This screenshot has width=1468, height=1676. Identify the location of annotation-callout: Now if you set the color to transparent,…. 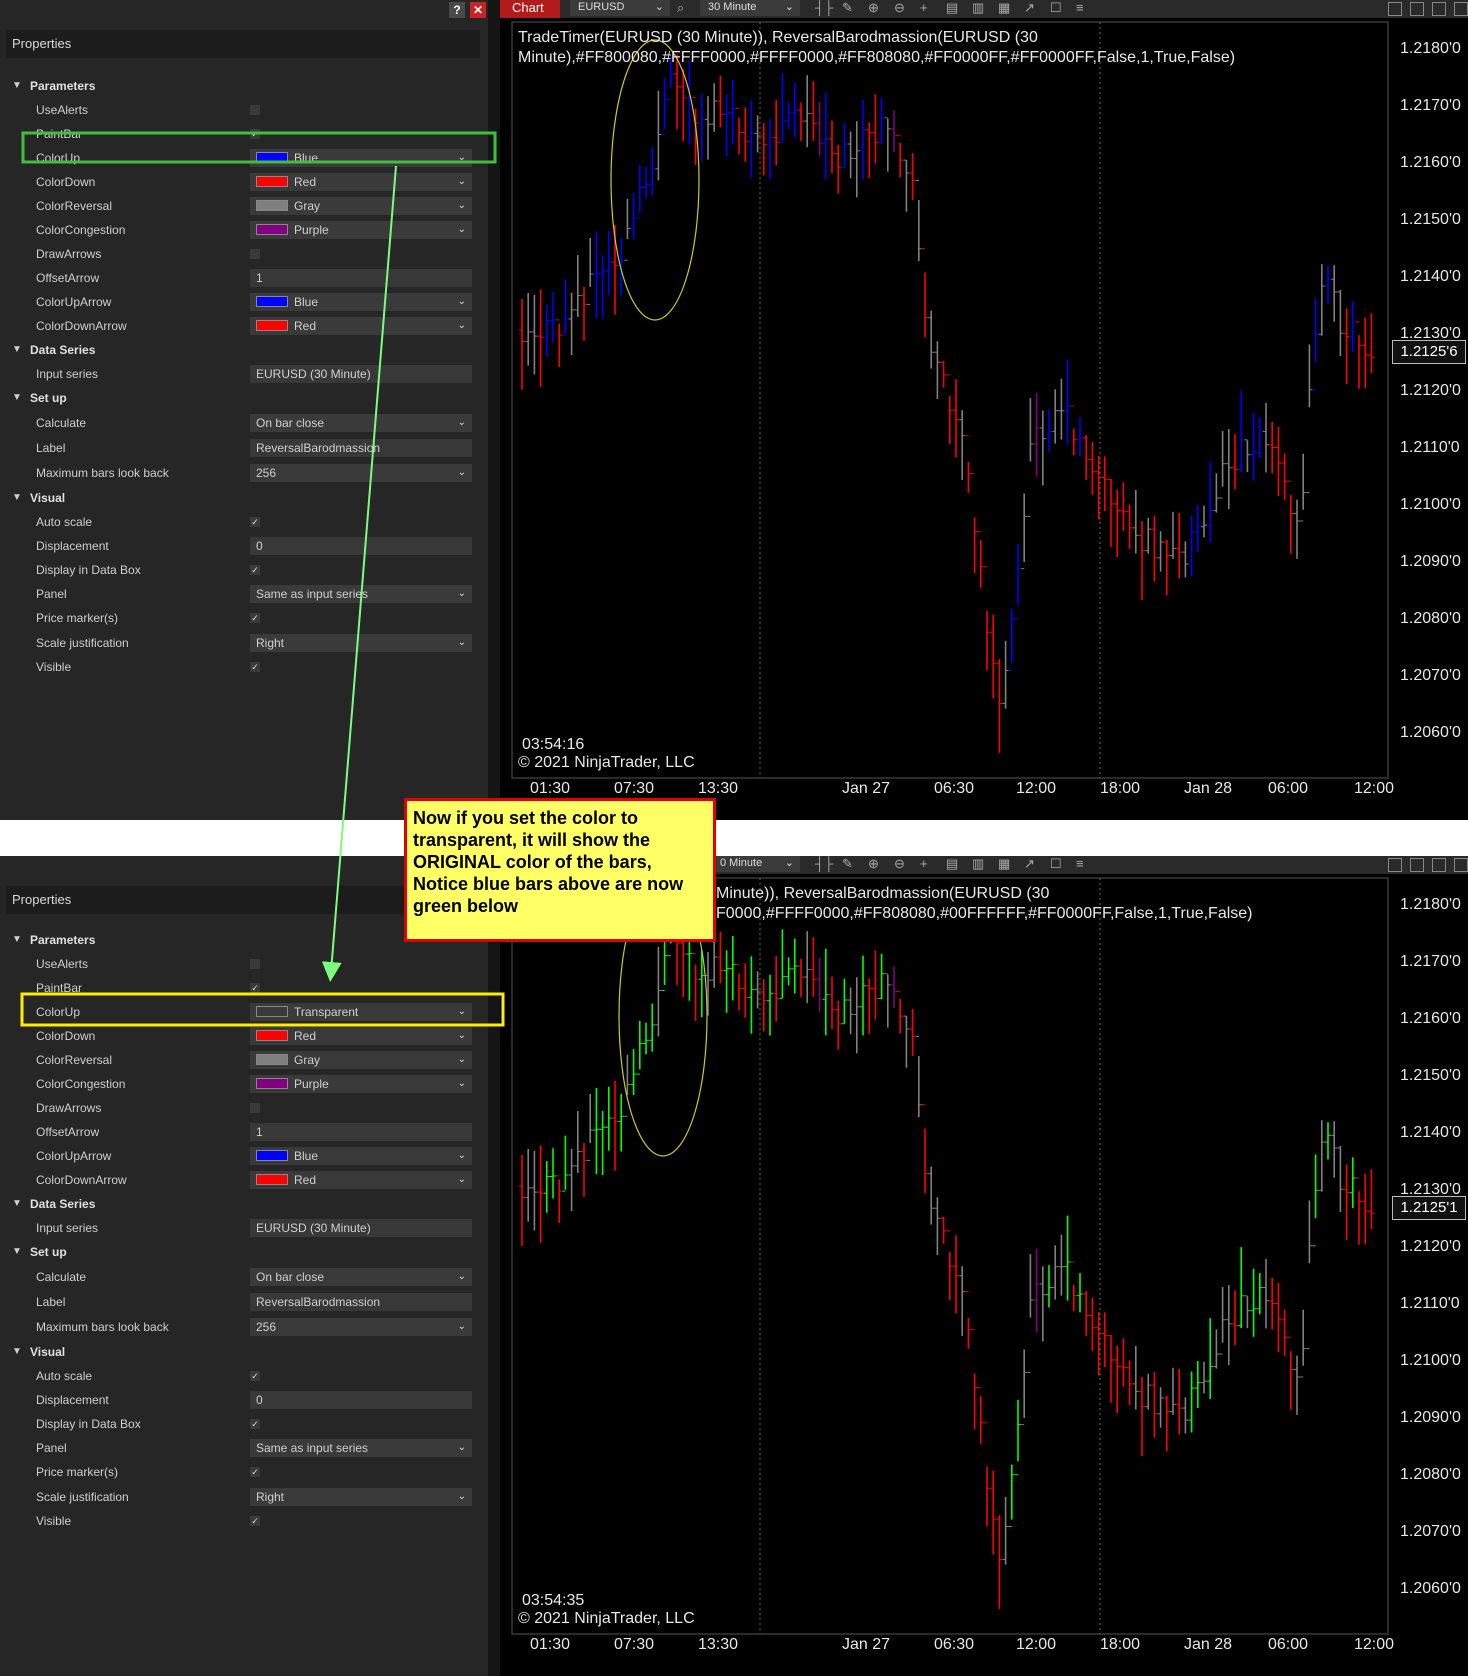
(560, 870).